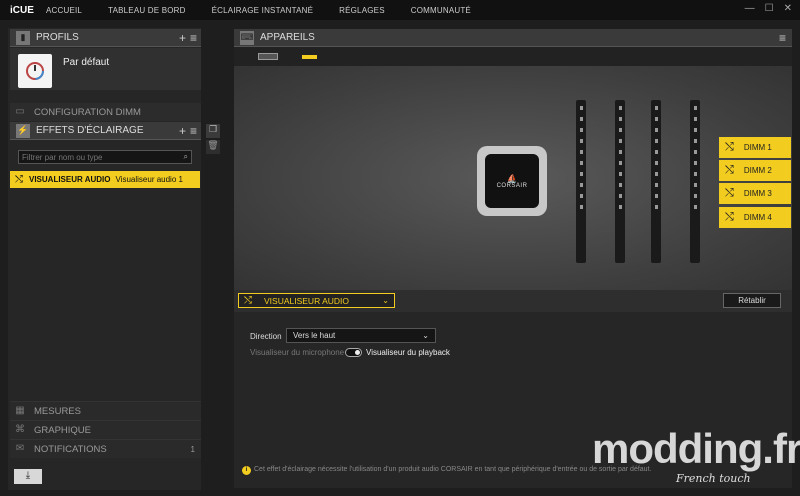 Image resolution: width=800 pixels, height=496 pixels. What do you see at coordinates (213, 131) in the screenshot?
I see `copy-icon: ❐` at bounding box center [213, 131].